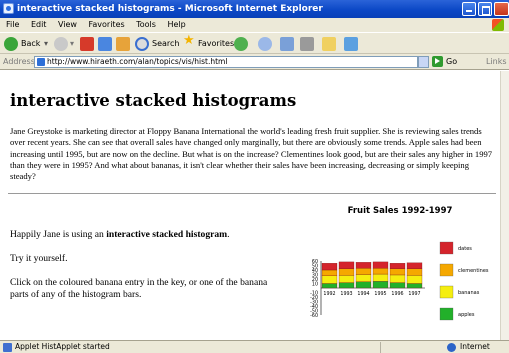 The width and height of the screenshot is (509, 353). Describe the element at coordinates (165, 44) in the screenshot. I see `search-button: Search` at that location.